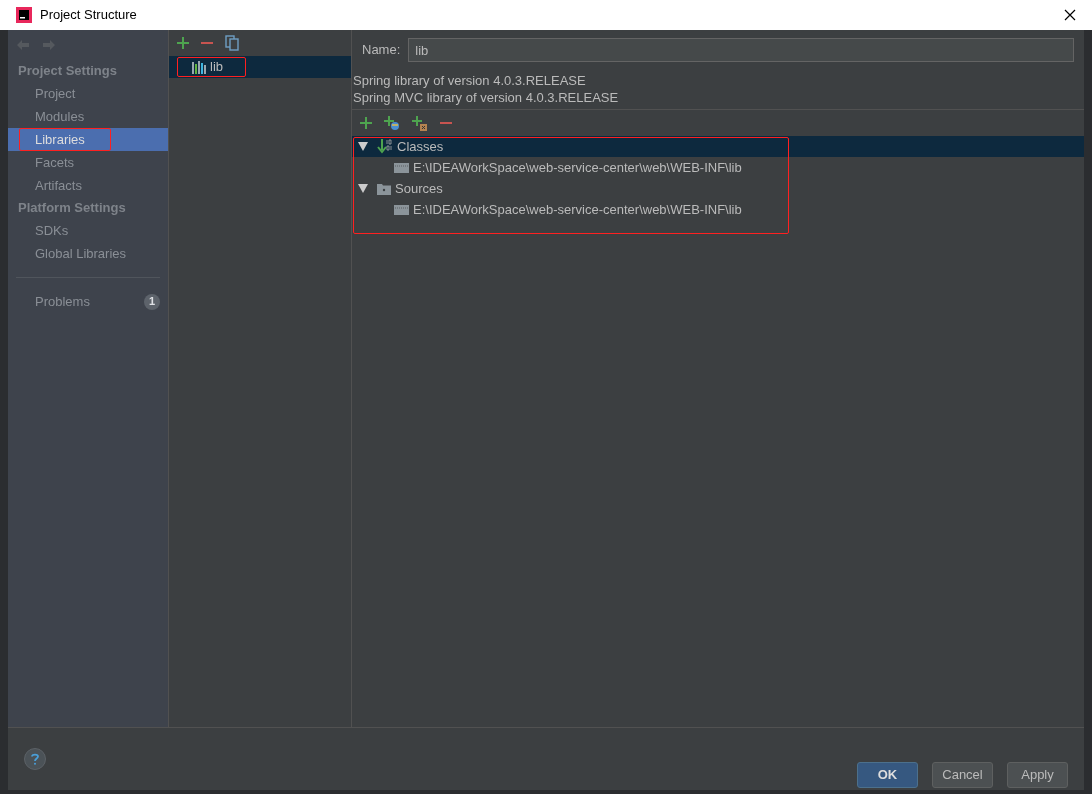 This screenshot has width=1092, height=794. Describe the element at coordinates (88, 162) in the screenshot. I see `sidebar-item: Facets` at that location.